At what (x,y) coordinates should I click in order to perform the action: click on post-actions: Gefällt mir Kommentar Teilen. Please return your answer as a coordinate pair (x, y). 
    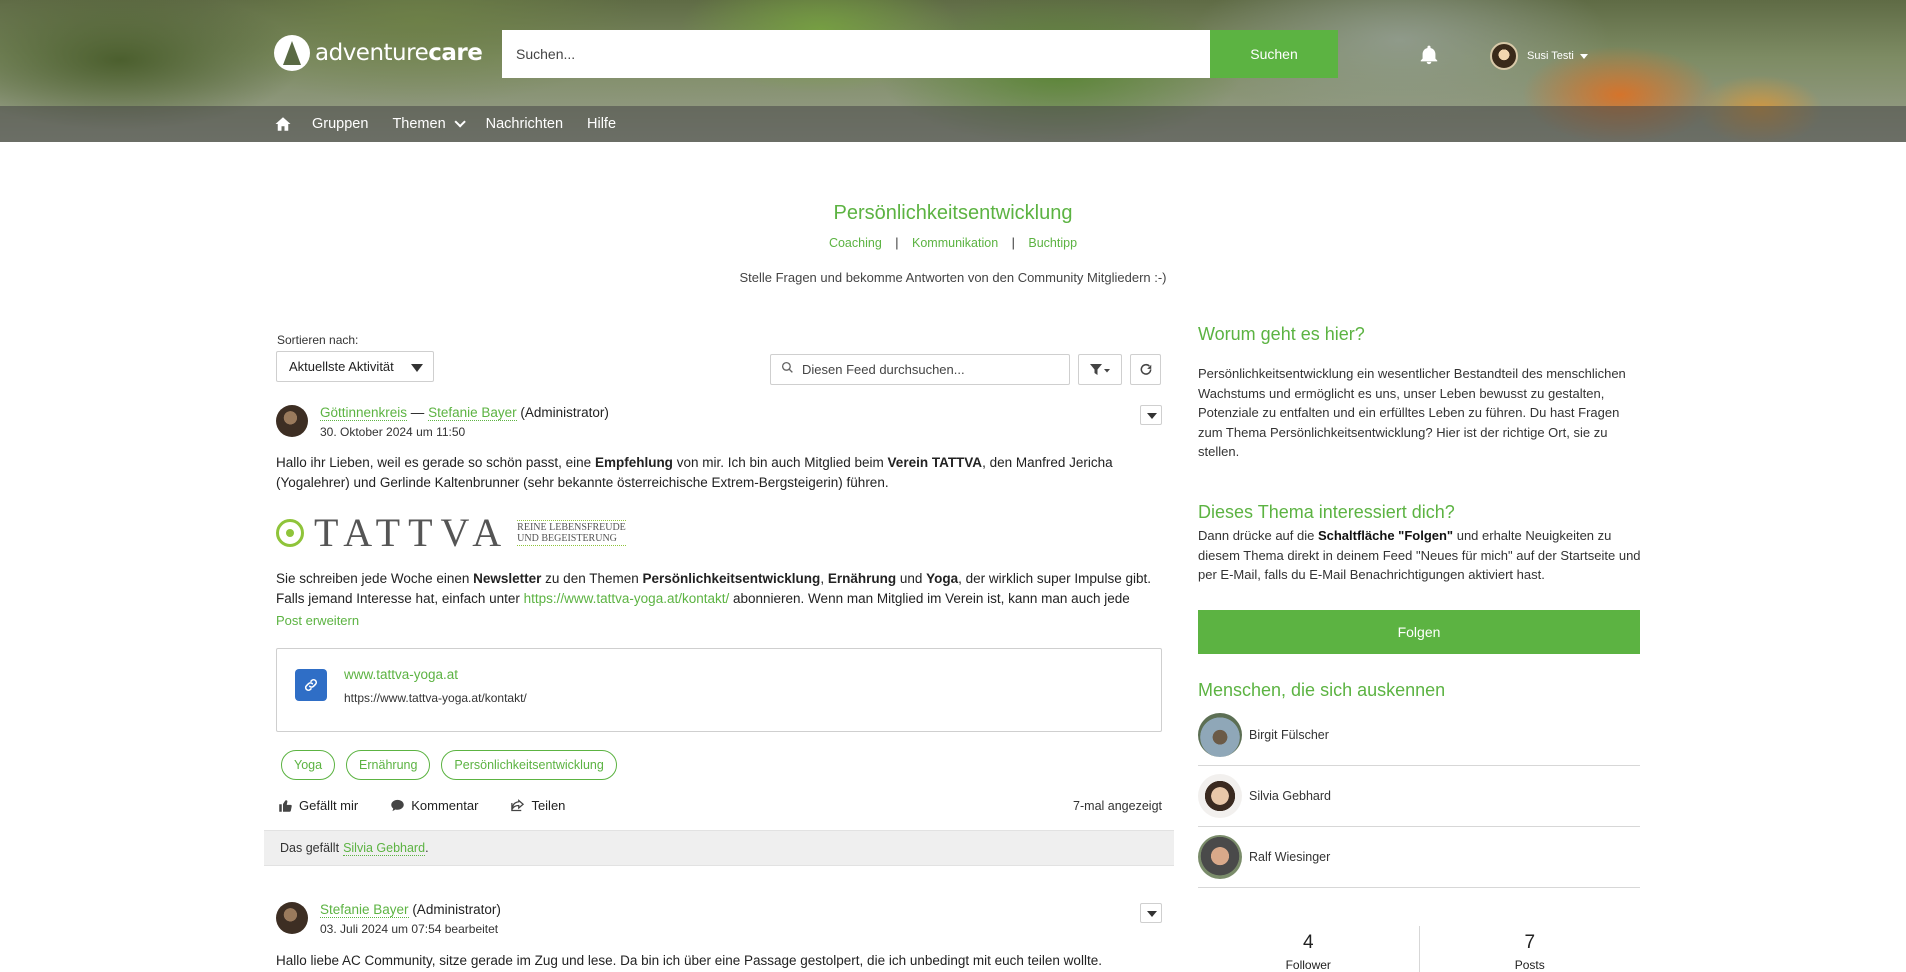
    Looking at the image, I should click on (437, 805).